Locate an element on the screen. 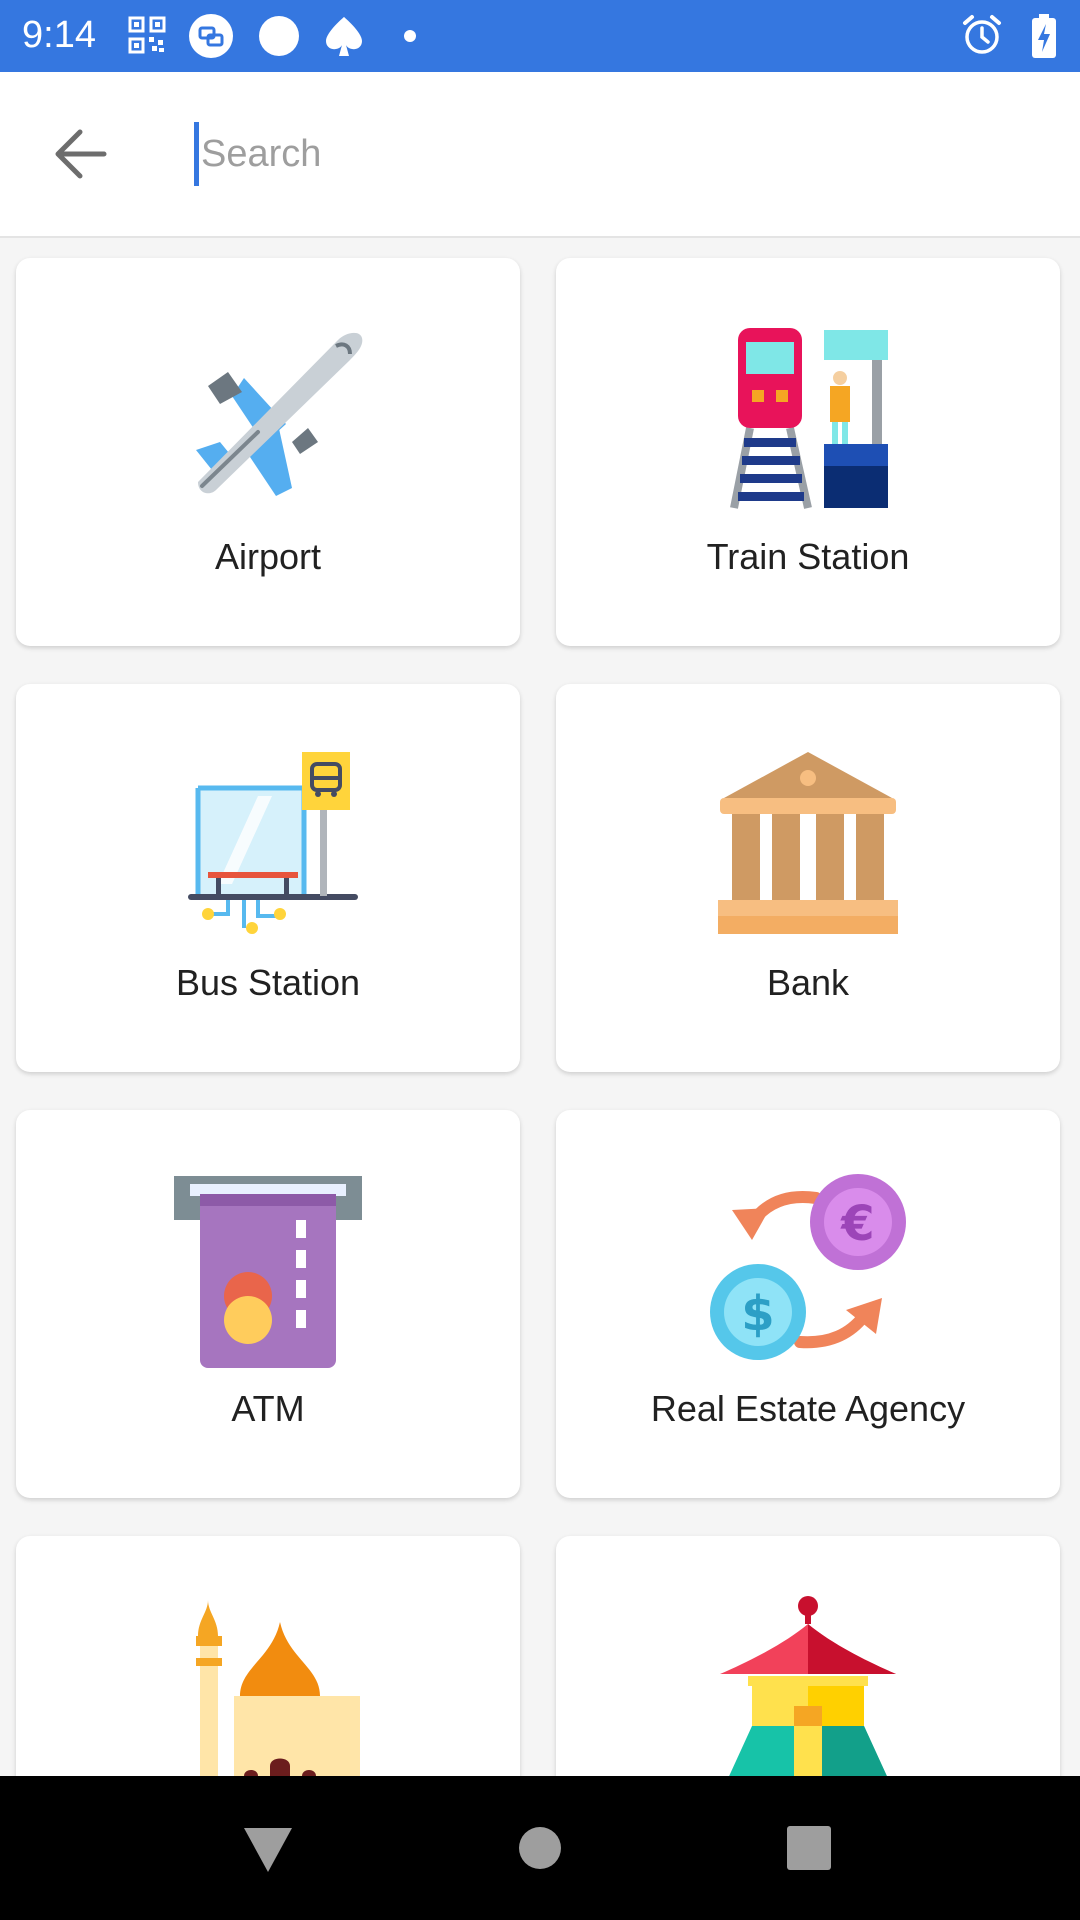  currency-exchange-icon: € $ is located at coordinates (808, 1267).